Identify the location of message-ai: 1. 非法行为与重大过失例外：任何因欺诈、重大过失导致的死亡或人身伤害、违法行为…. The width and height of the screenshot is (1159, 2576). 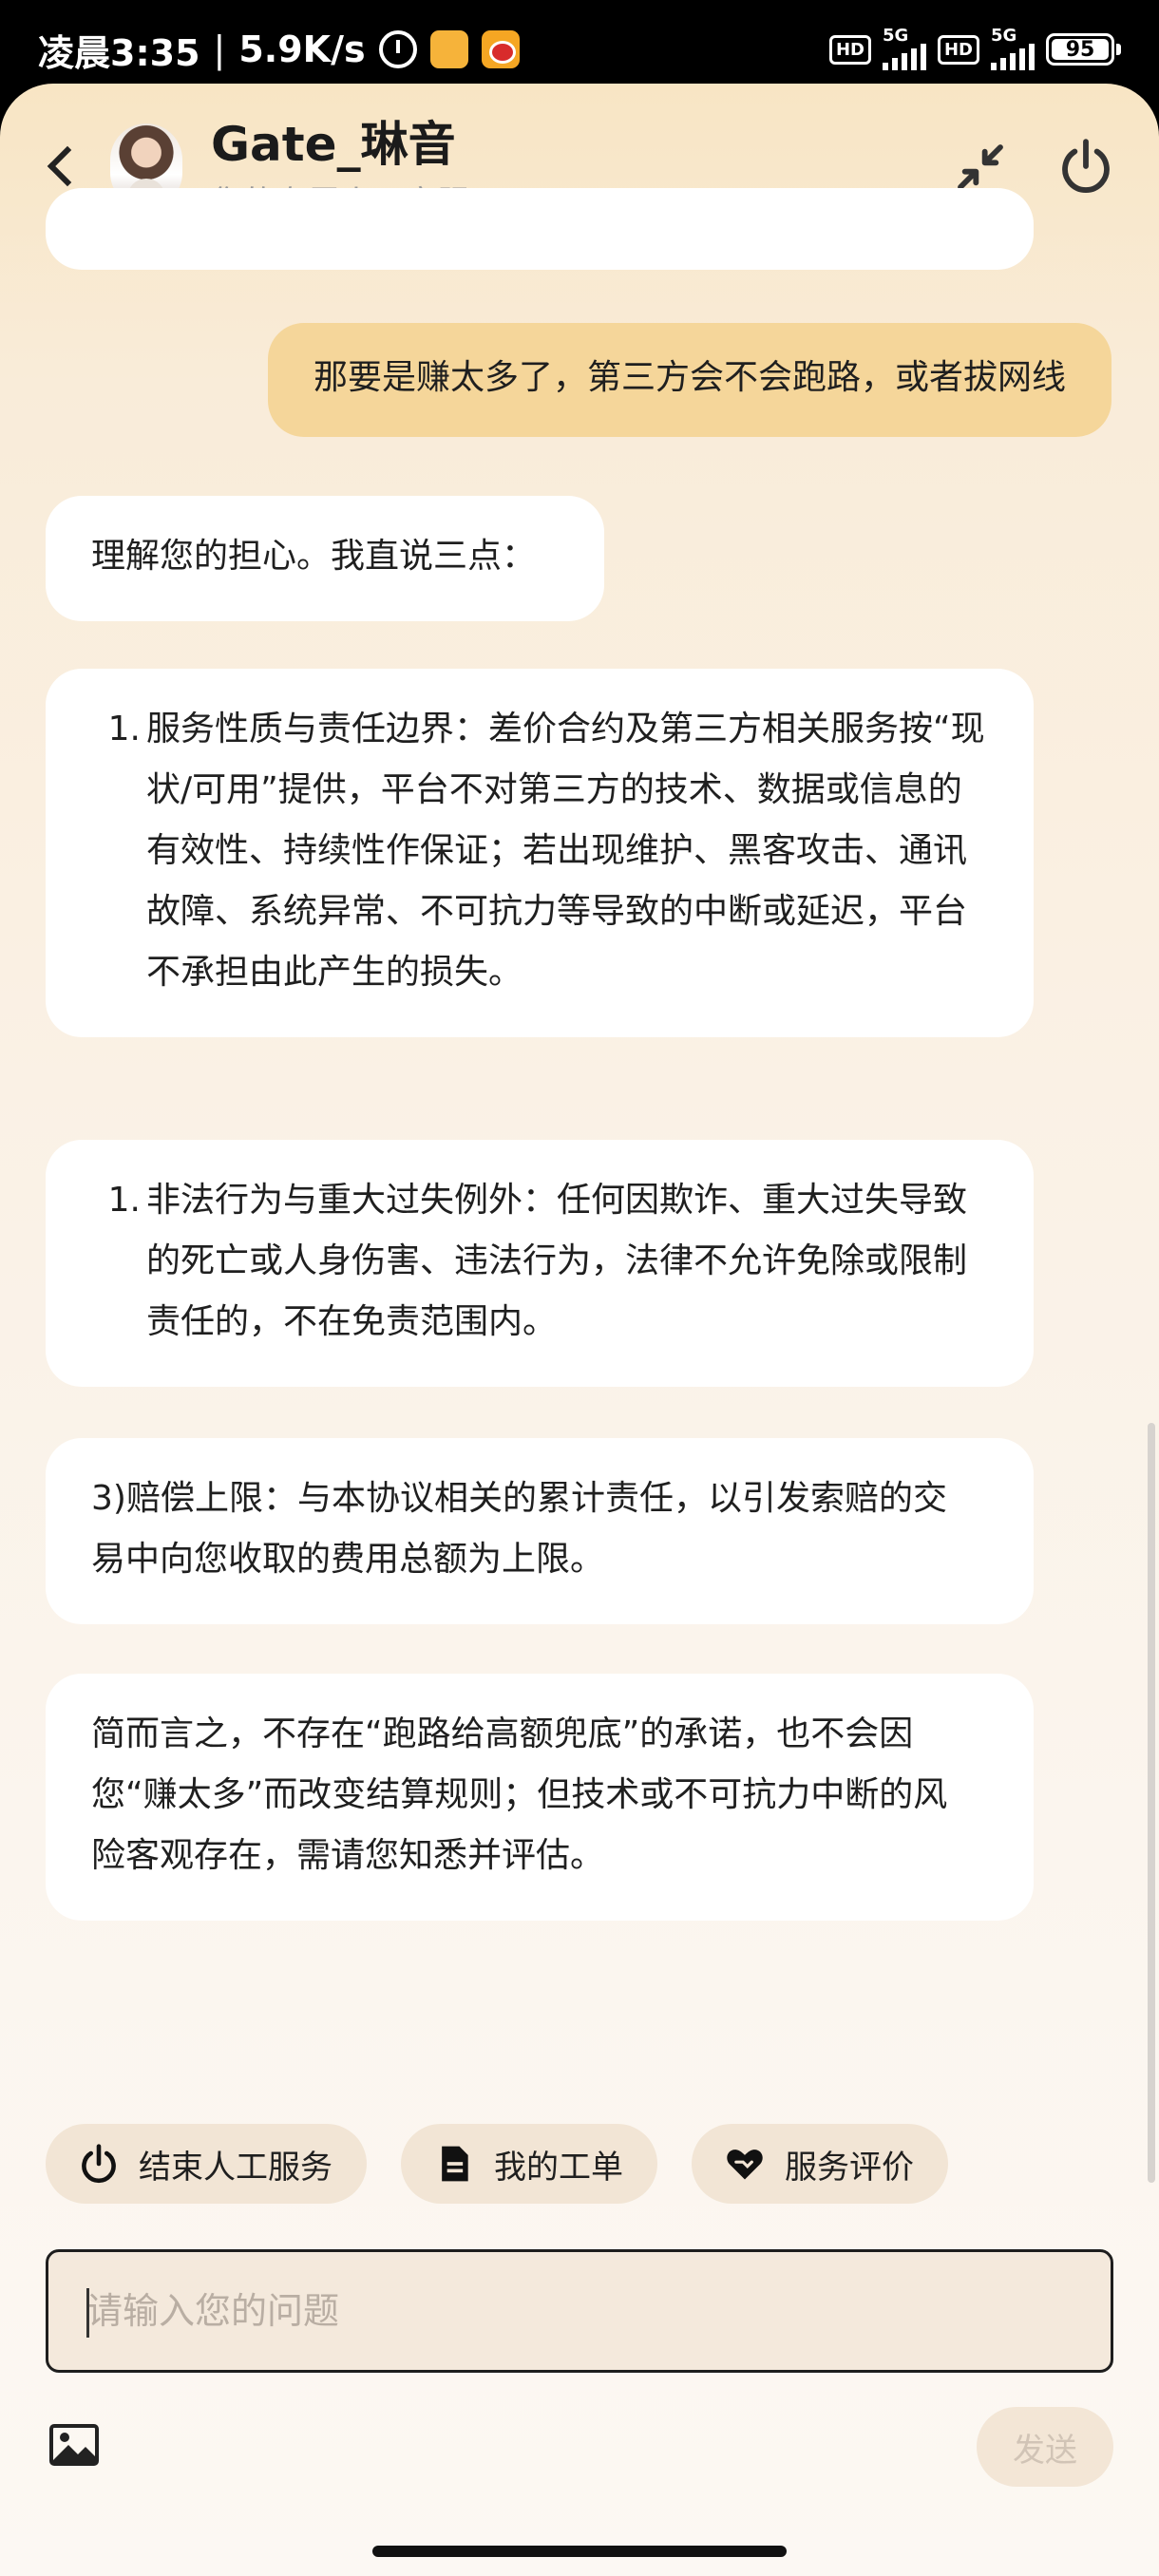
(540, 1263).